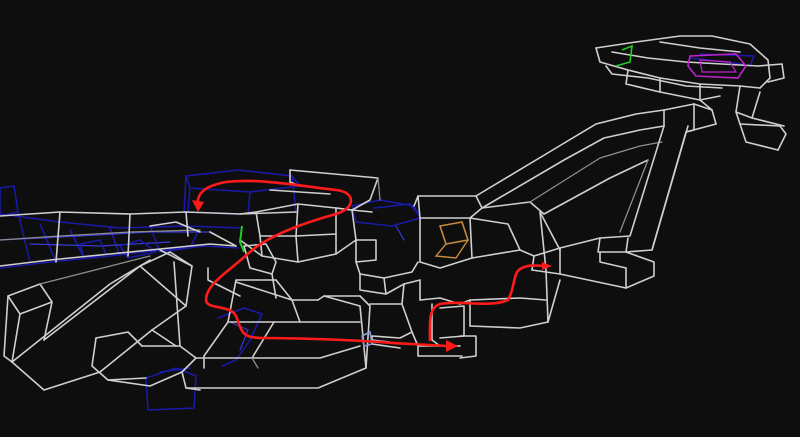 The image size is (800, 437). I want to click on route-arrow-right, so click(547, 266).